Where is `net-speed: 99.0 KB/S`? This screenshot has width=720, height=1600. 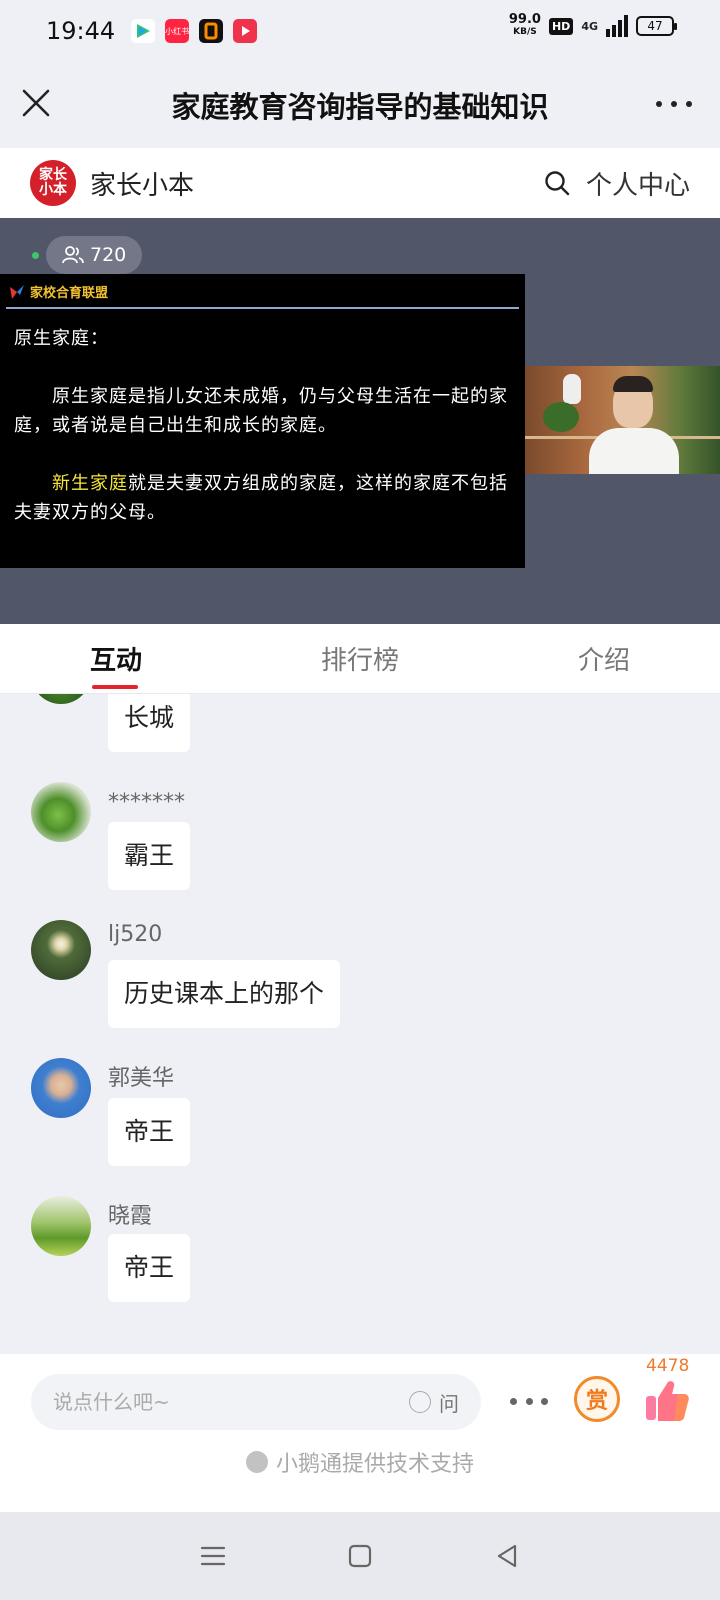 net-speed: 99.0 KB/S is located at coordinates (524, 25).